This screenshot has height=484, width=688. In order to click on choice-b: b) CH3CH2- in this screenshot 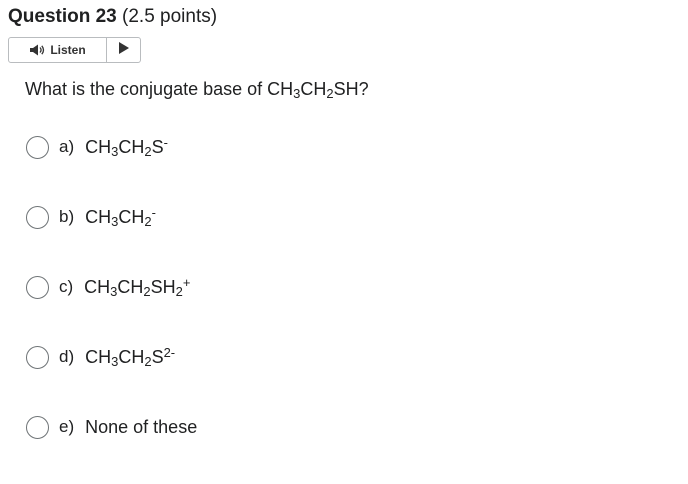, I will do `click(91, 217)`.